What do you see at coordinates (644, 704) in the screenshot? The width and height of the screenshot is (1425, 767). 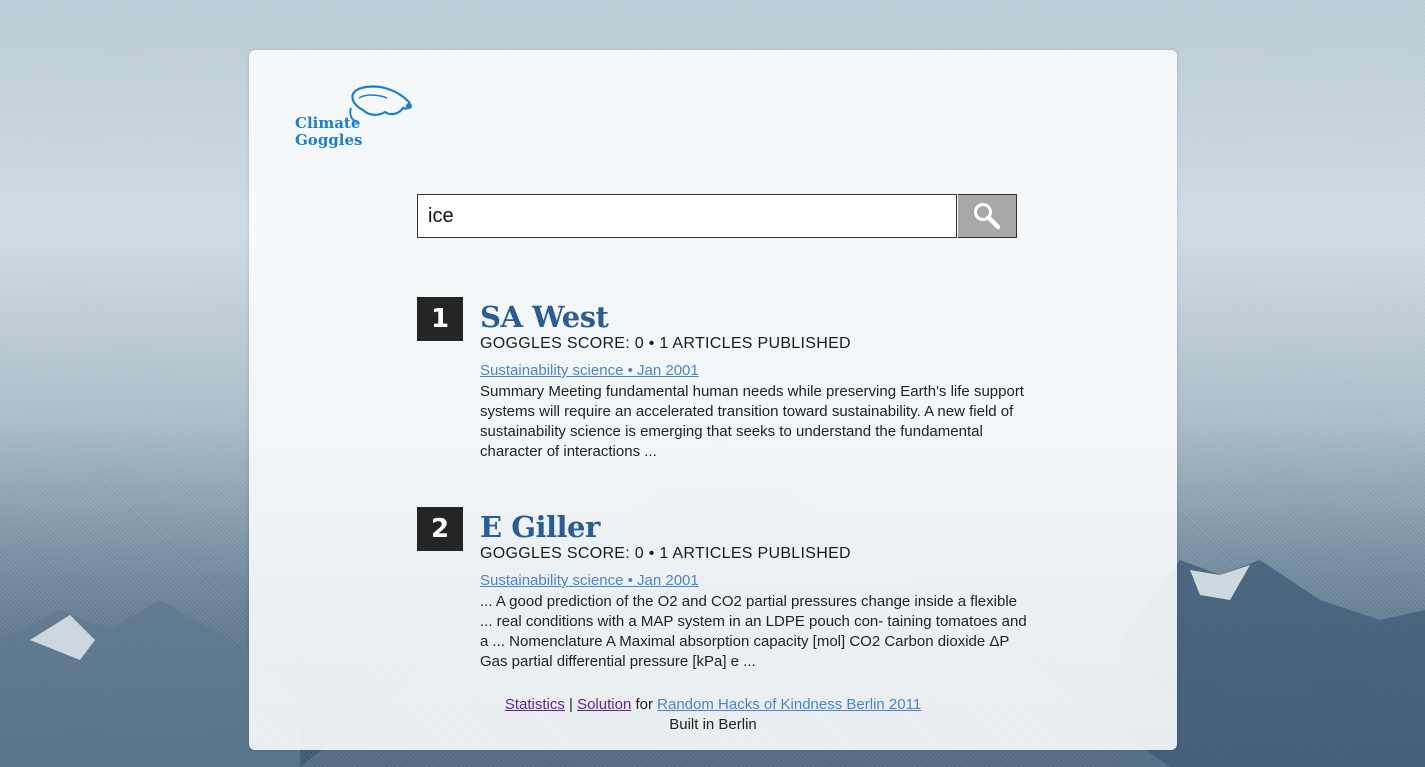 I see `footer-for-text: for` at bounding box center [644, 704].